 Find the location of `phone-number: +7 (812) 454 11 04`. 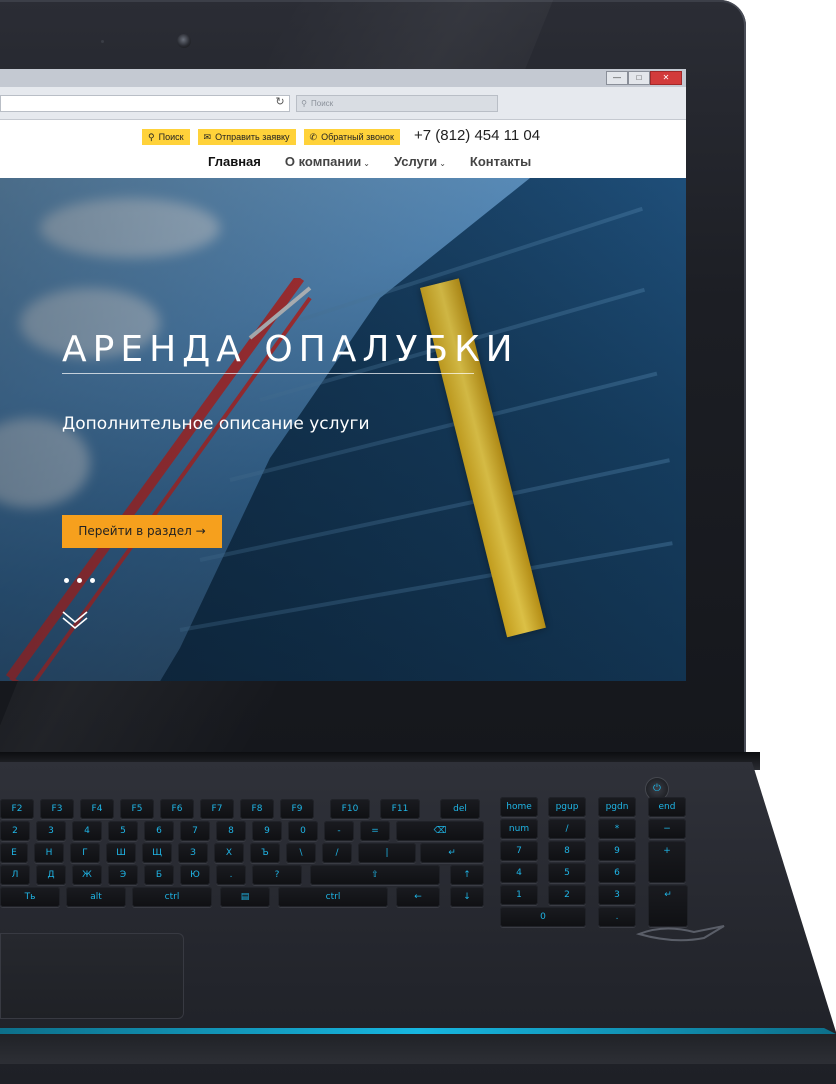

phone-number: +7 (812) 454 11 04 is located at coordinates (477, 136).